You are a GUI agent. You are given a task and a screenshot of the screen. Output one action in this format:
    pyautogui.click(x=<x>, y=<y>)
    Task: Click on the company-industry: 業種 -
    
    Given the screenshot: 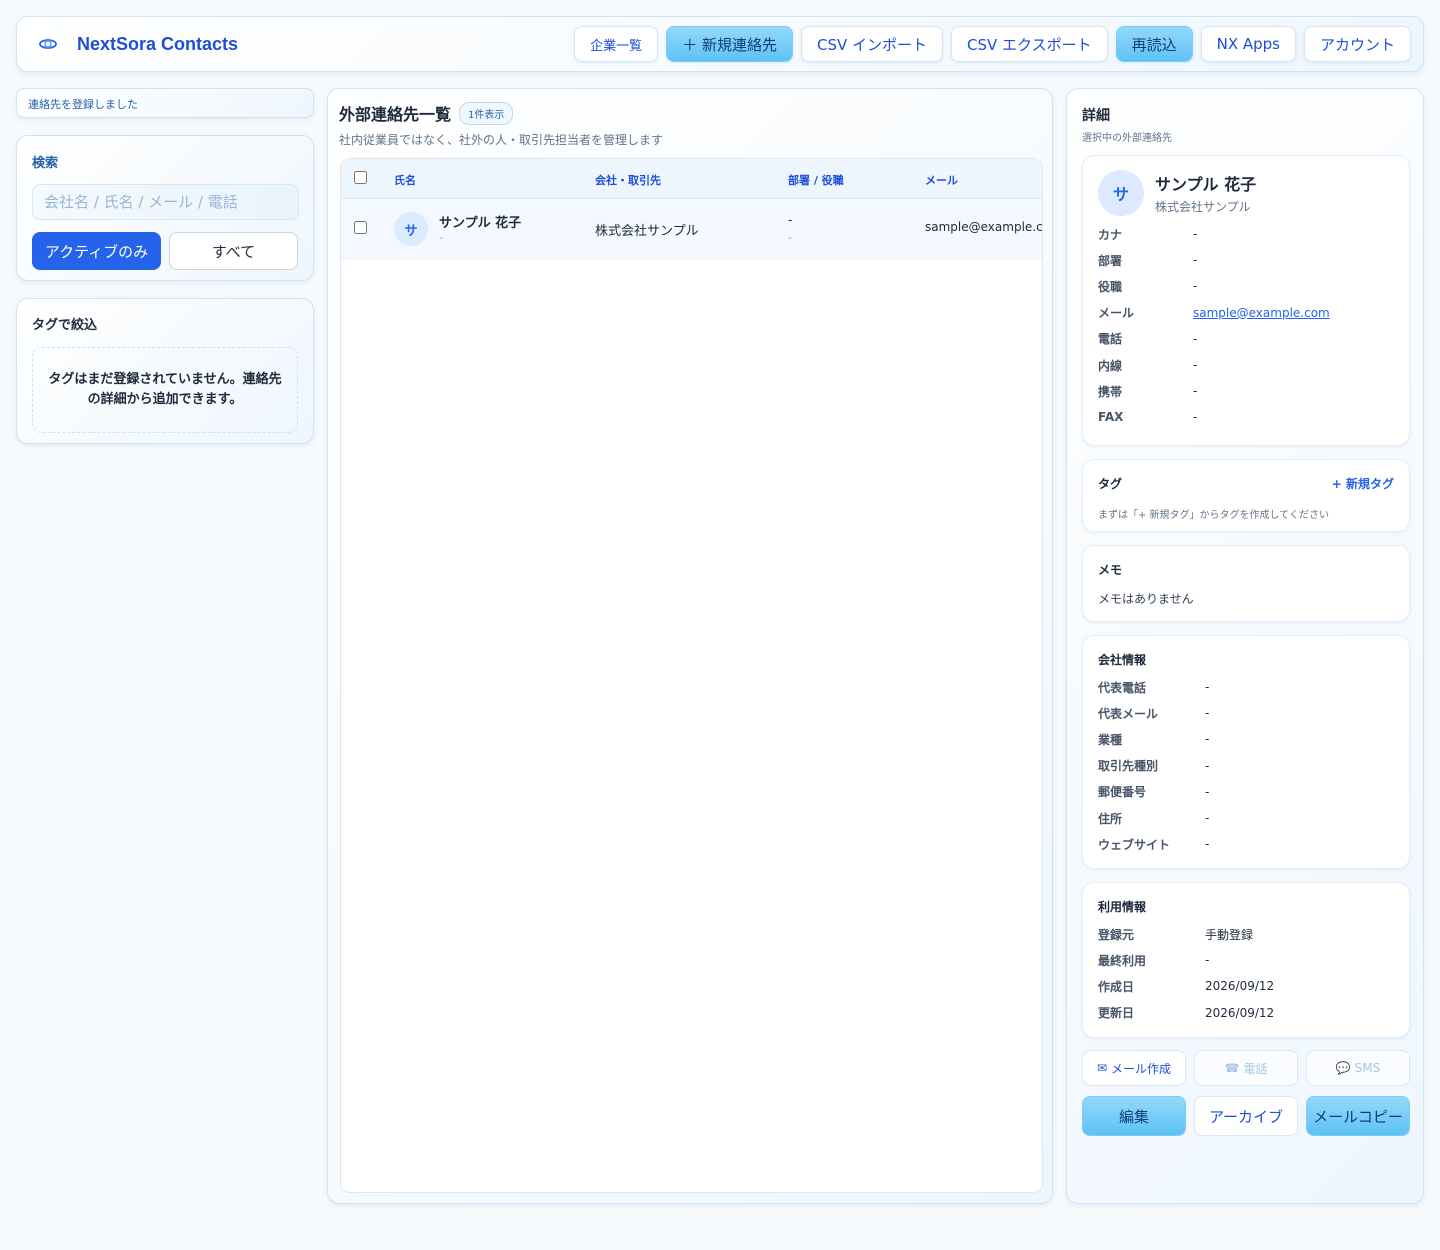 What is the action you would take?
    pyautogui.click(x=1154, y=739)
    